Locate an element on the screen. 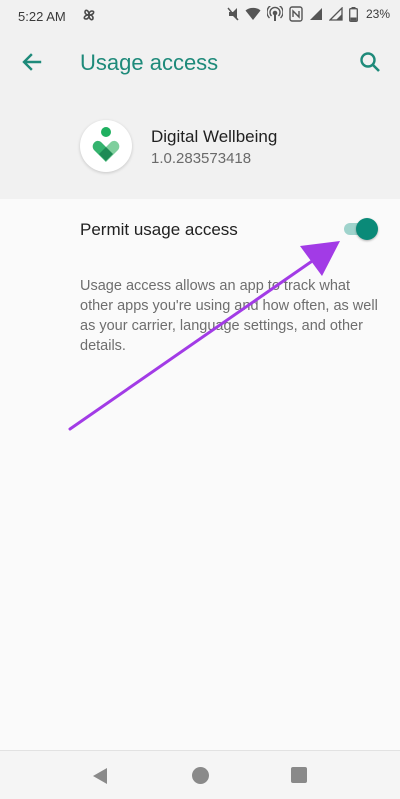  wifi-icon is located at coordinates (253, 14).